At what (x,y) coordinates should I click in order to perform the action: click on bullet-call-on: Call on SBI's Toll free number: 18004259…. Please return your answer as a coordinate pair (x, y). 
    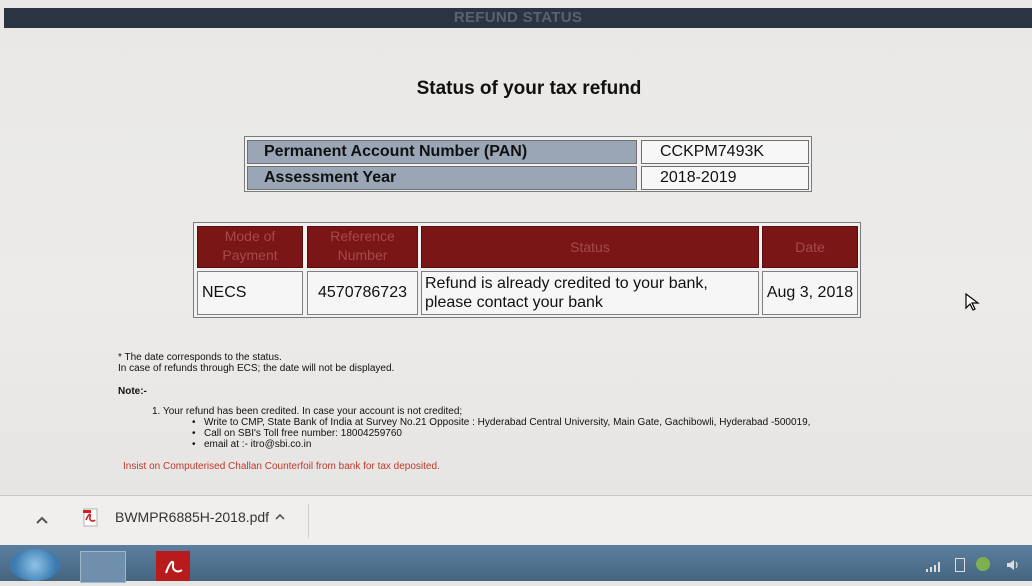
    Looking at the image, I should click on (555, 433).